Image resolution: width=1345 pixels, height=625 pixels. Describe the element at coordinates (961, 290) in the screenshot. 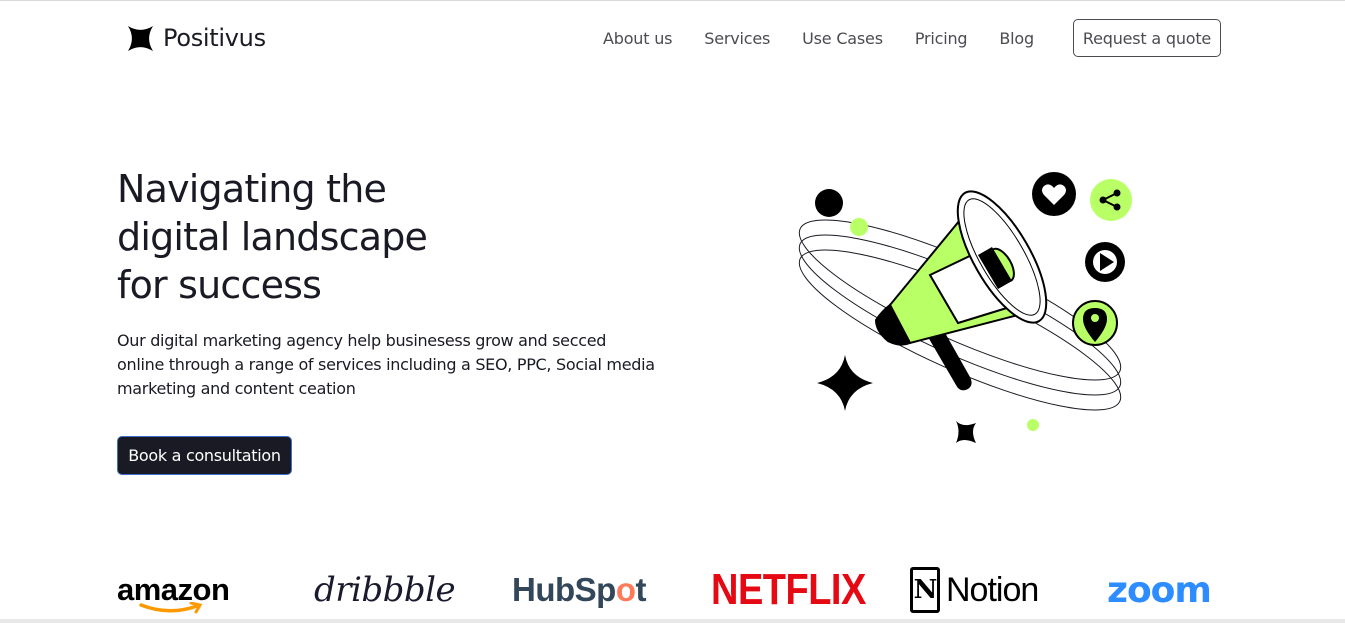

I see `megaphone-icon` at that location.